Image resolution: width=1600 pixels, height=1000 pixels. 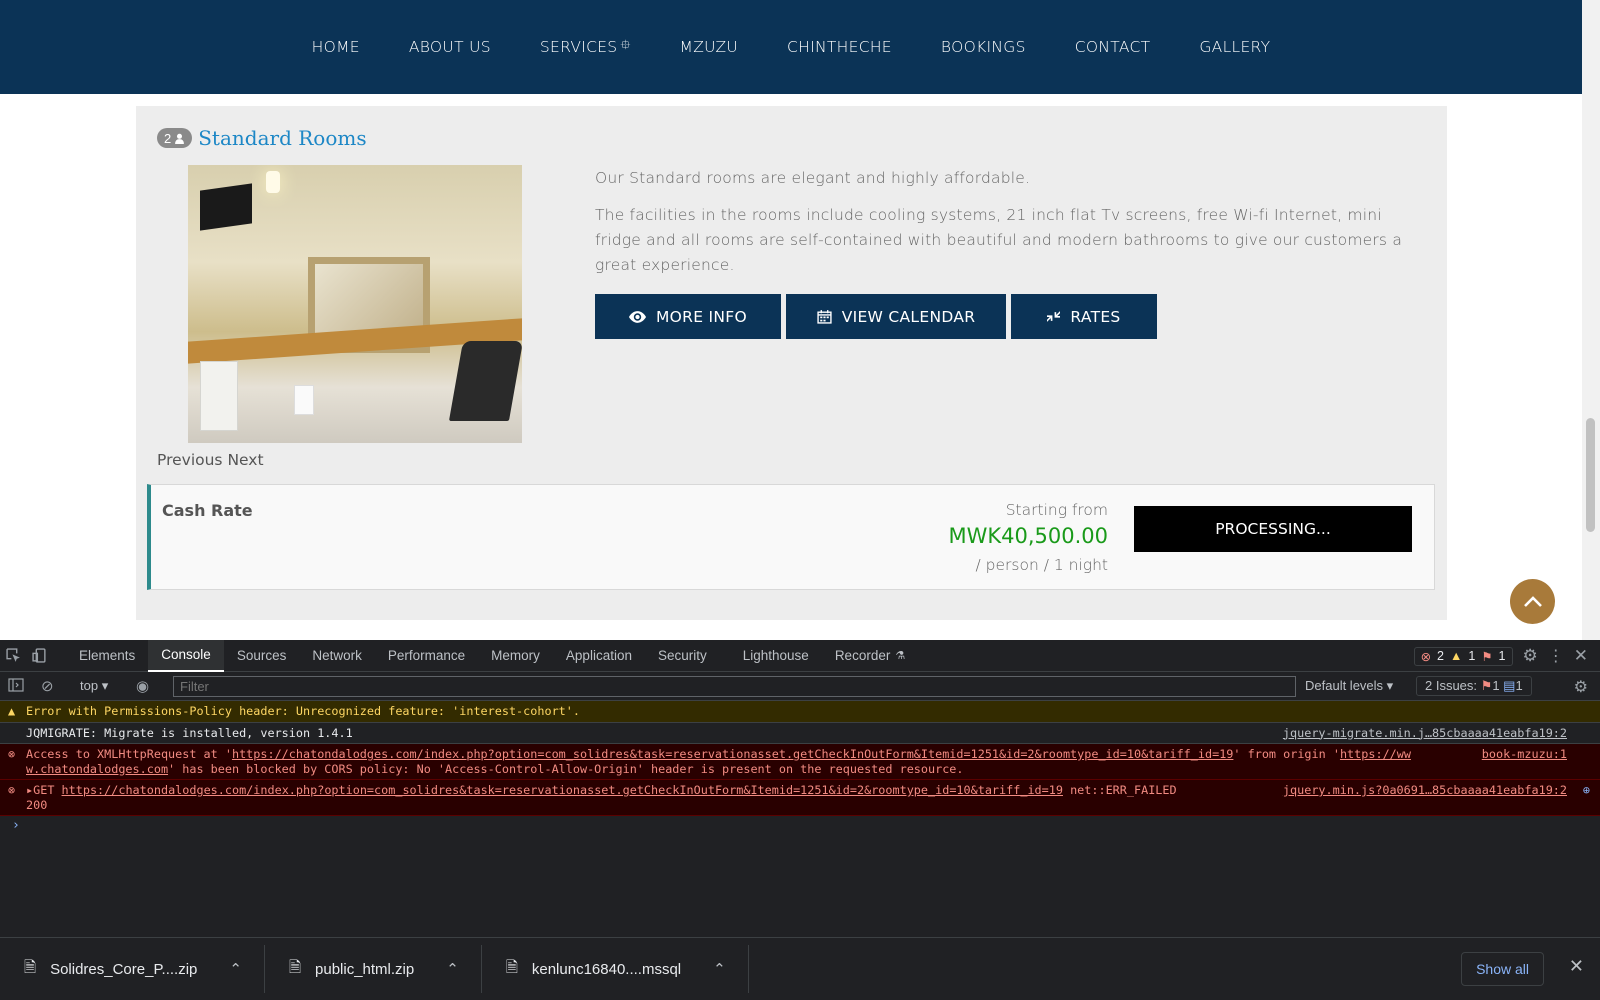 What do you see at coordinates (355, 304) in the screenshot?
I see `room-photo` at bounding box center [355, 304].